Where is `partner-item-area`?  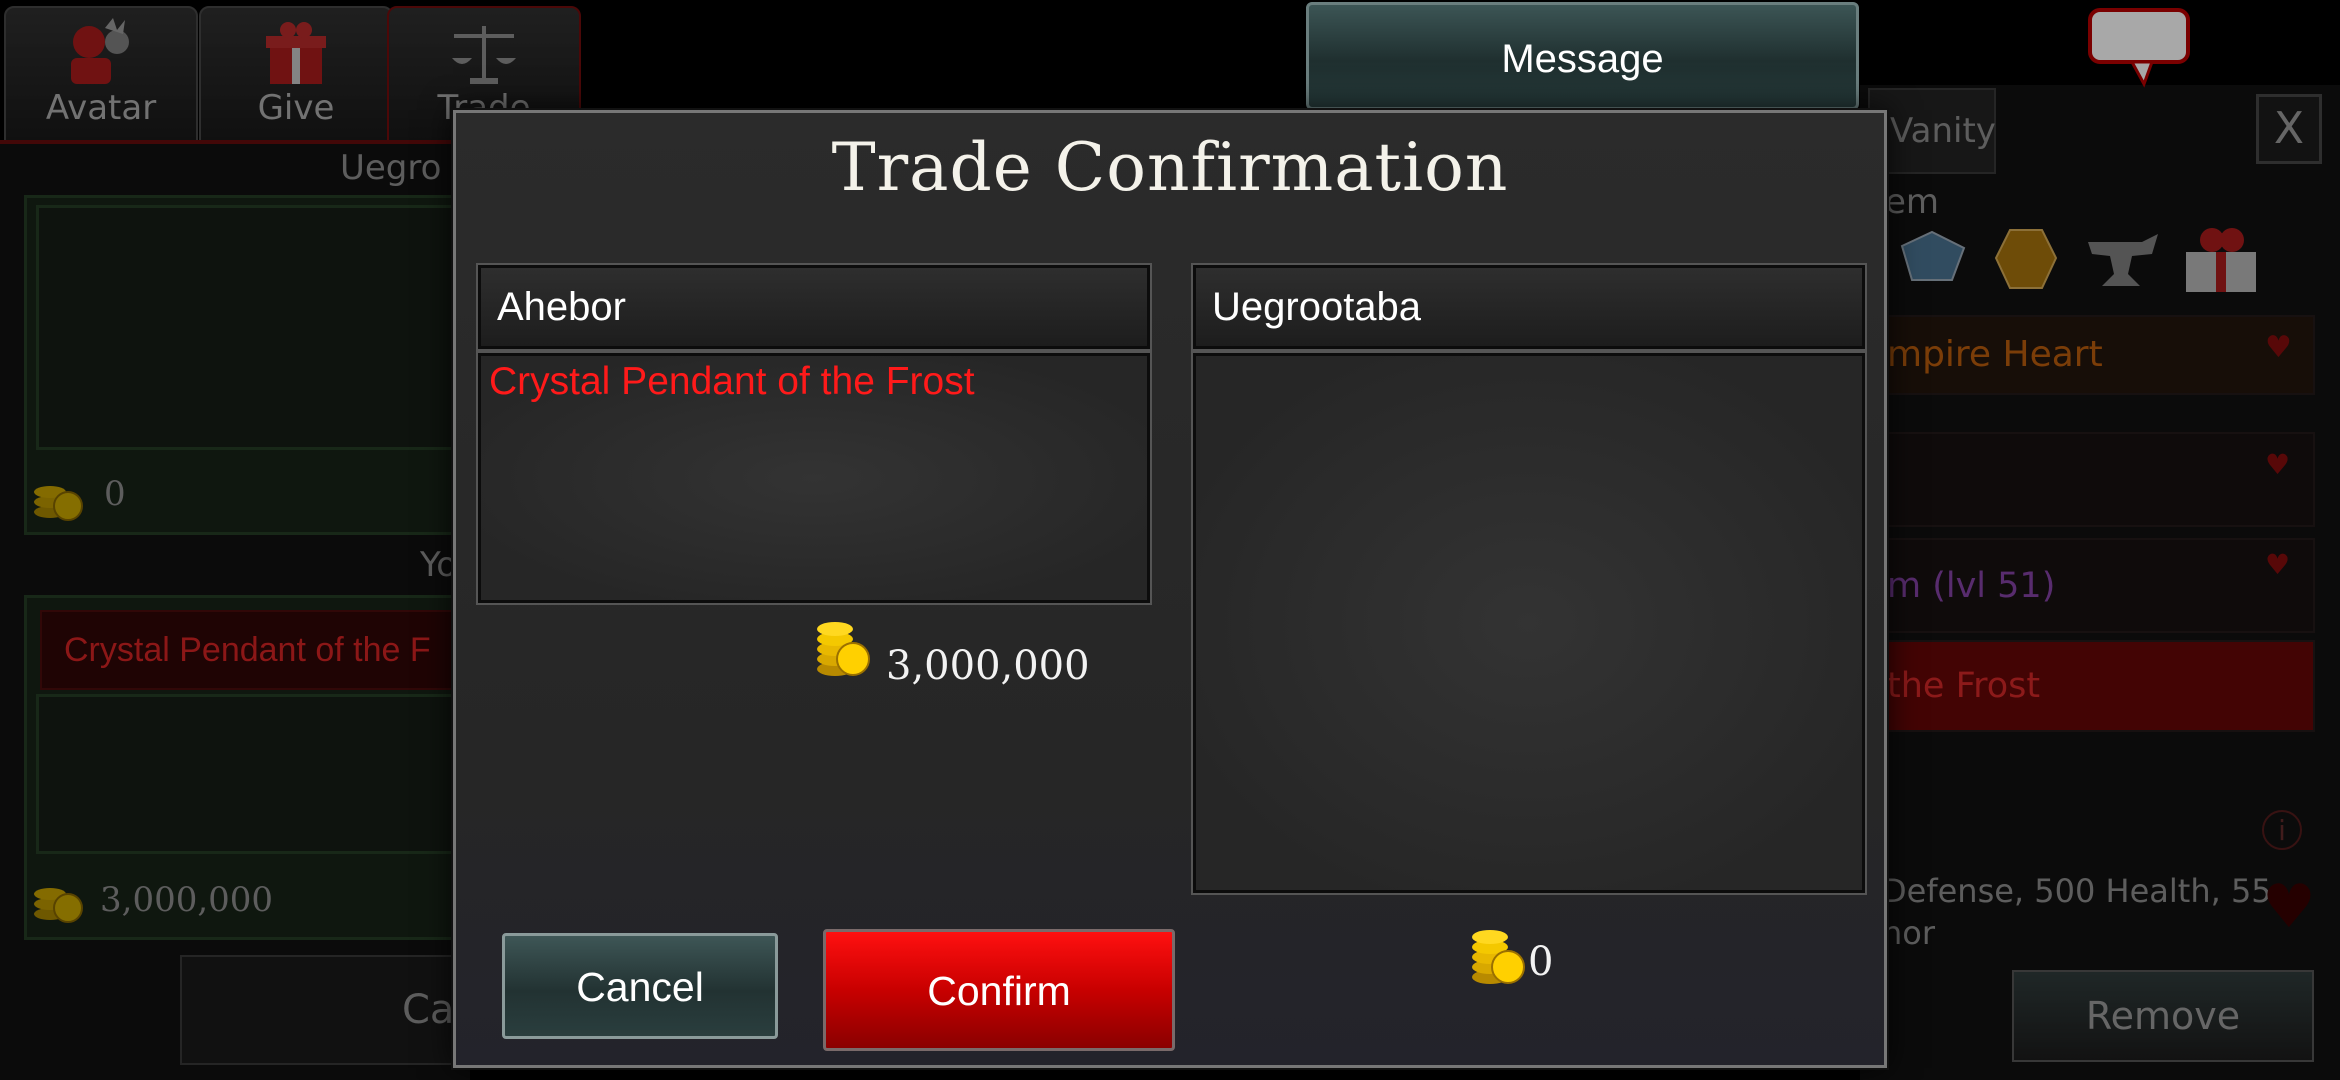 partner-item-area is located at coordinates (245, 327).